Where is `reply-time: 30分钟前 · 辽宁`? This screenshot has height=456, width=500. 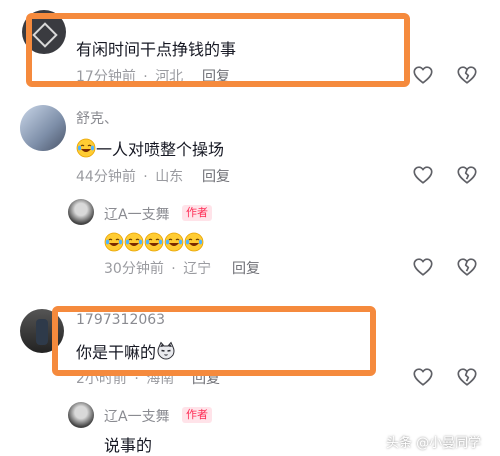 reply-time: 30分钟前 · 辽宁 is located at coordinates (157, 268).